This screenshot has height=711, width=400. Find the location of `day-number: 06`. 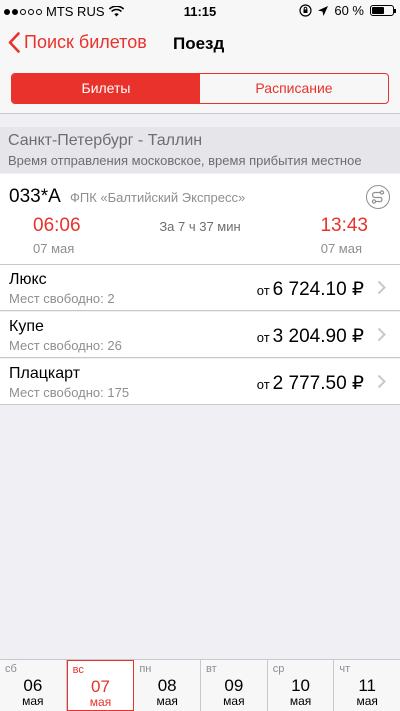

day-number: 06 is located at coordinates (33, 685).